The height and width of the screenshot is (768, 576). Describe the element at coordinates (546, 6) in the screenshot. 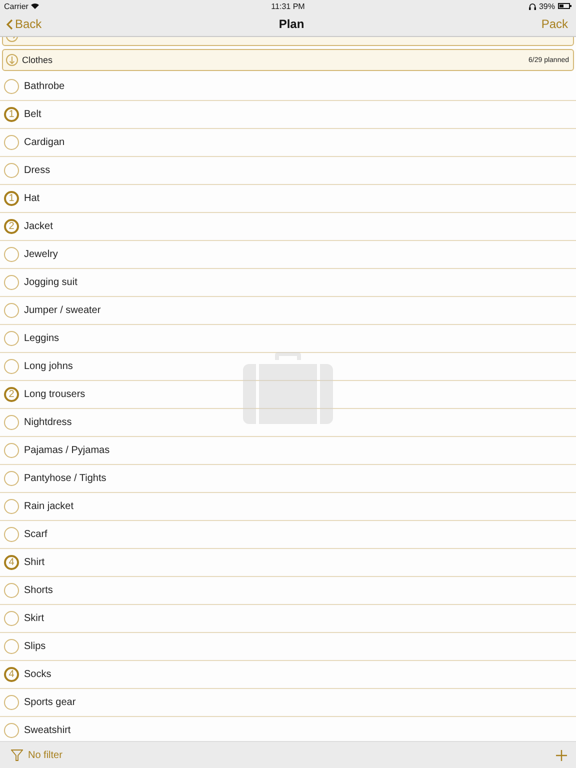

I see `battery-percent: 39%` at that location.